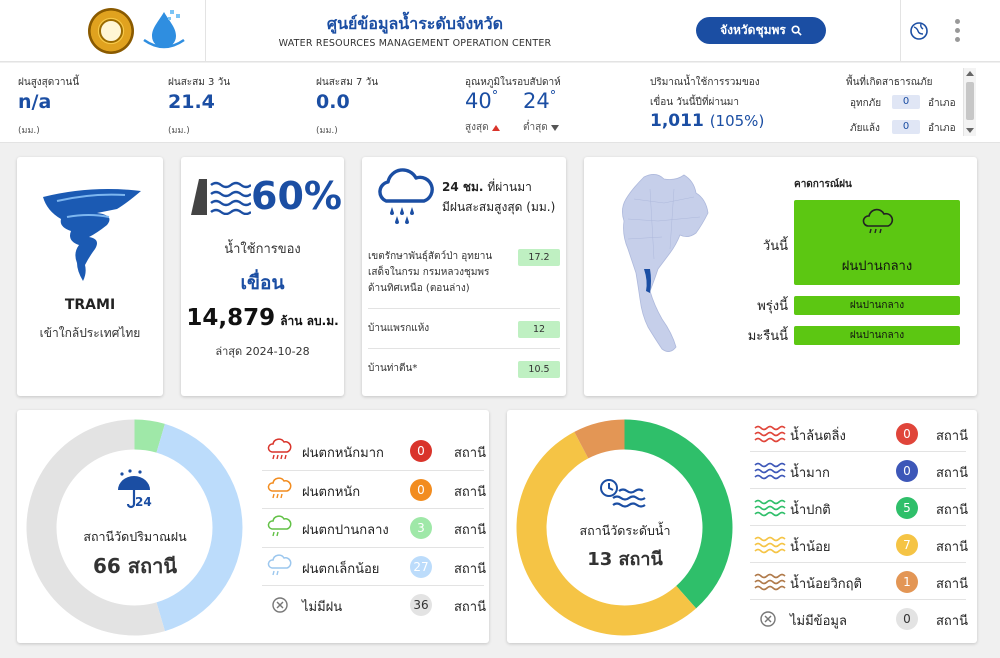  Describe the element at coordinates (343, 453) in the screenshot. I see `rain-stations-legend-label: ฝนตกหนักมาก` at that location.